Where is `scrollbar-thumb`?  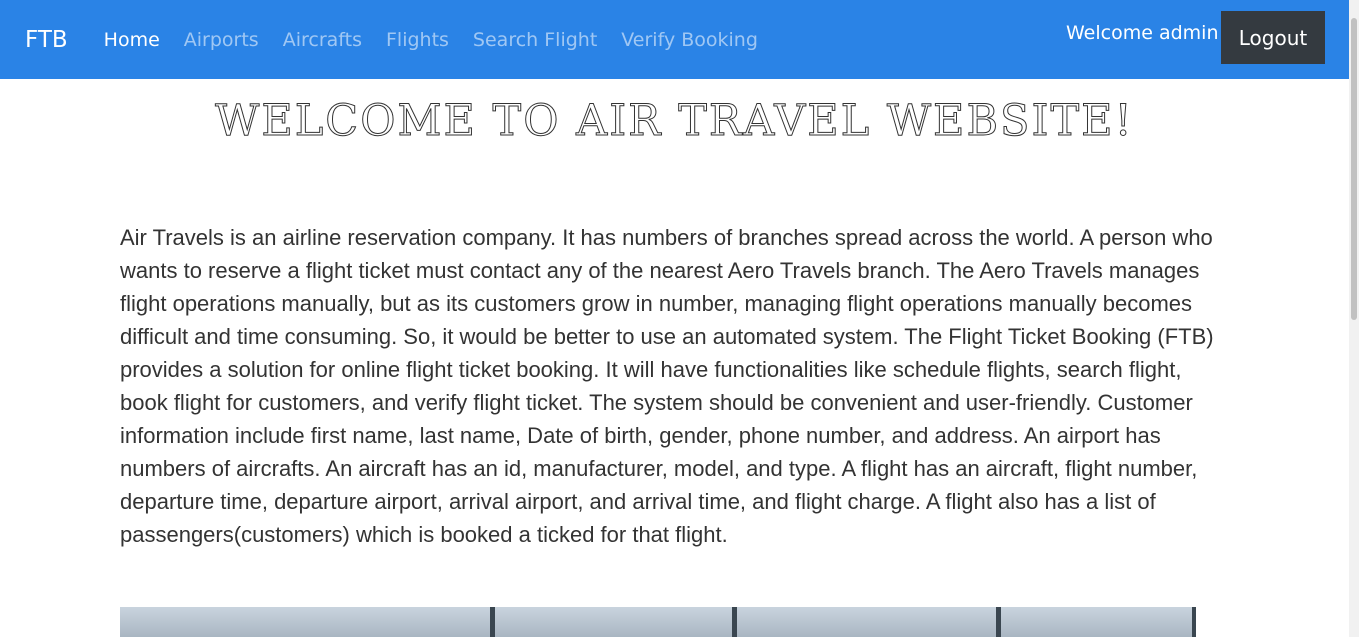 scrollbar-thumb is located at coordinates (1354, 169).